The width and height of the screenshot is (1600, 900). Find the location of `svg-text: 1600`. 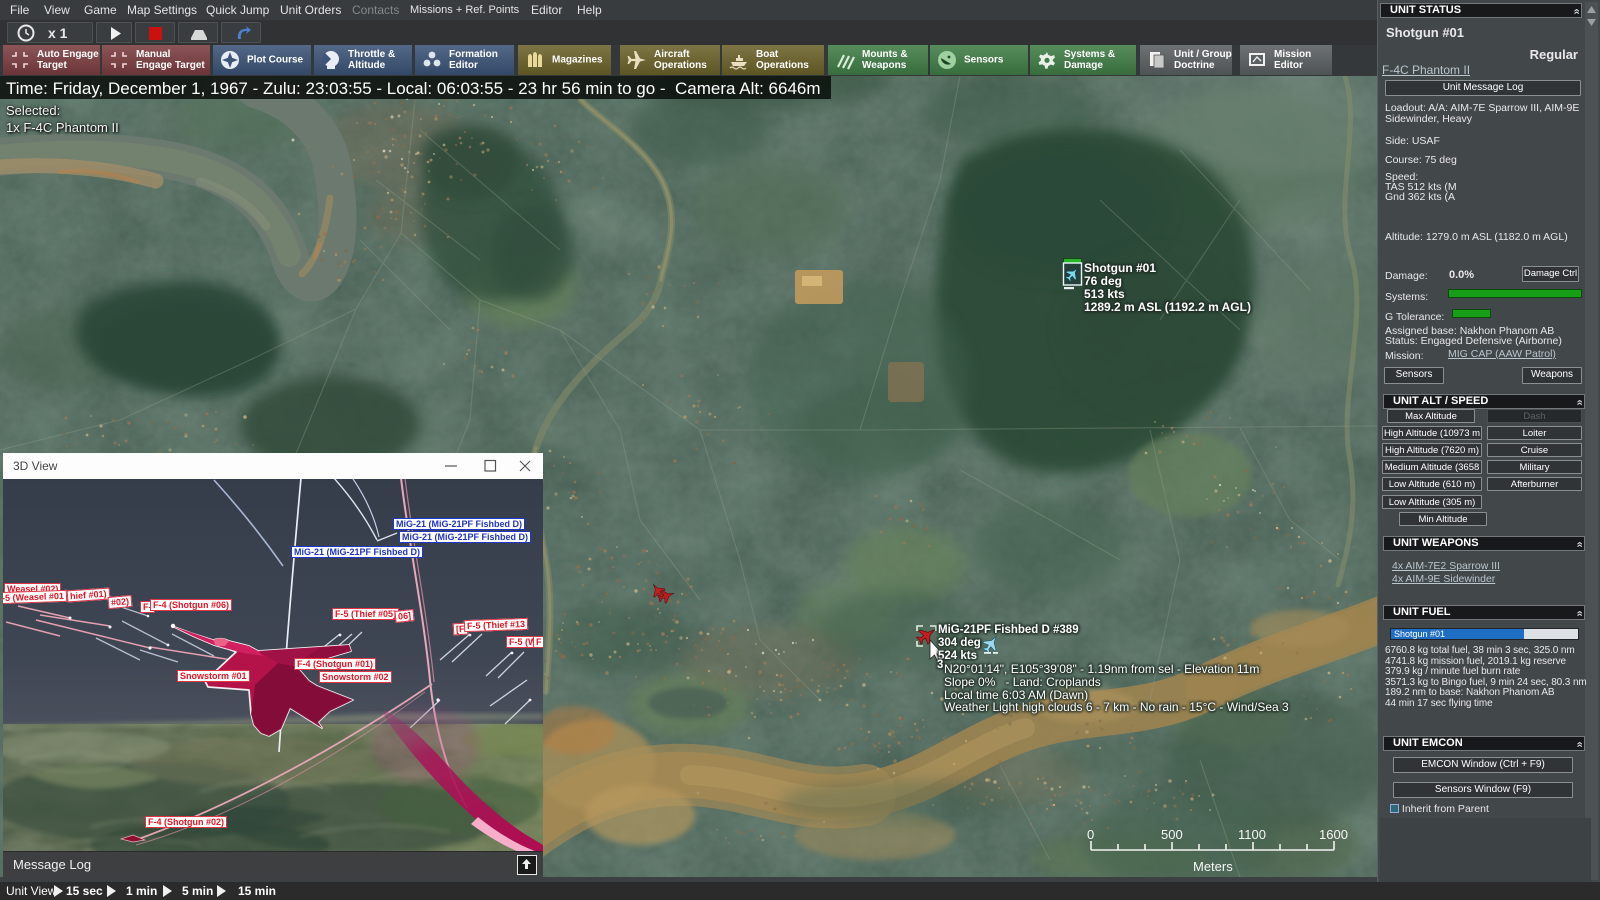

svg-text: 1600 is located at coordinates (1333, 834).